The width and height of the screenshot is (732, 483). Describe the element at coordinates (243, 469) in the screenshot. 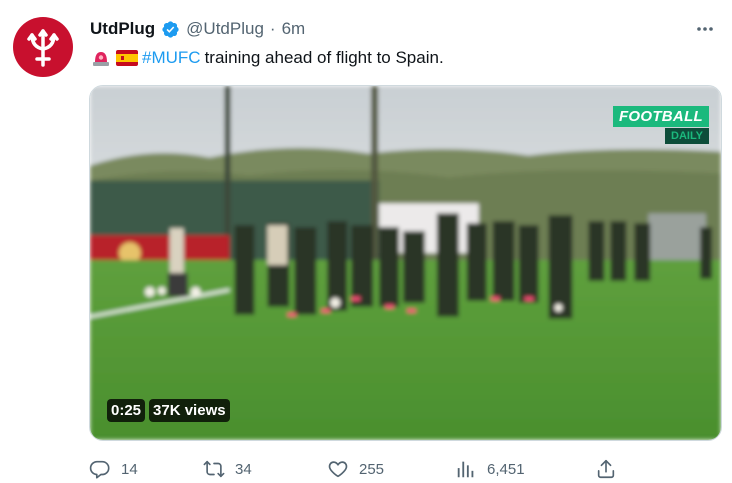

I see `retweet-count: 34` at that location.